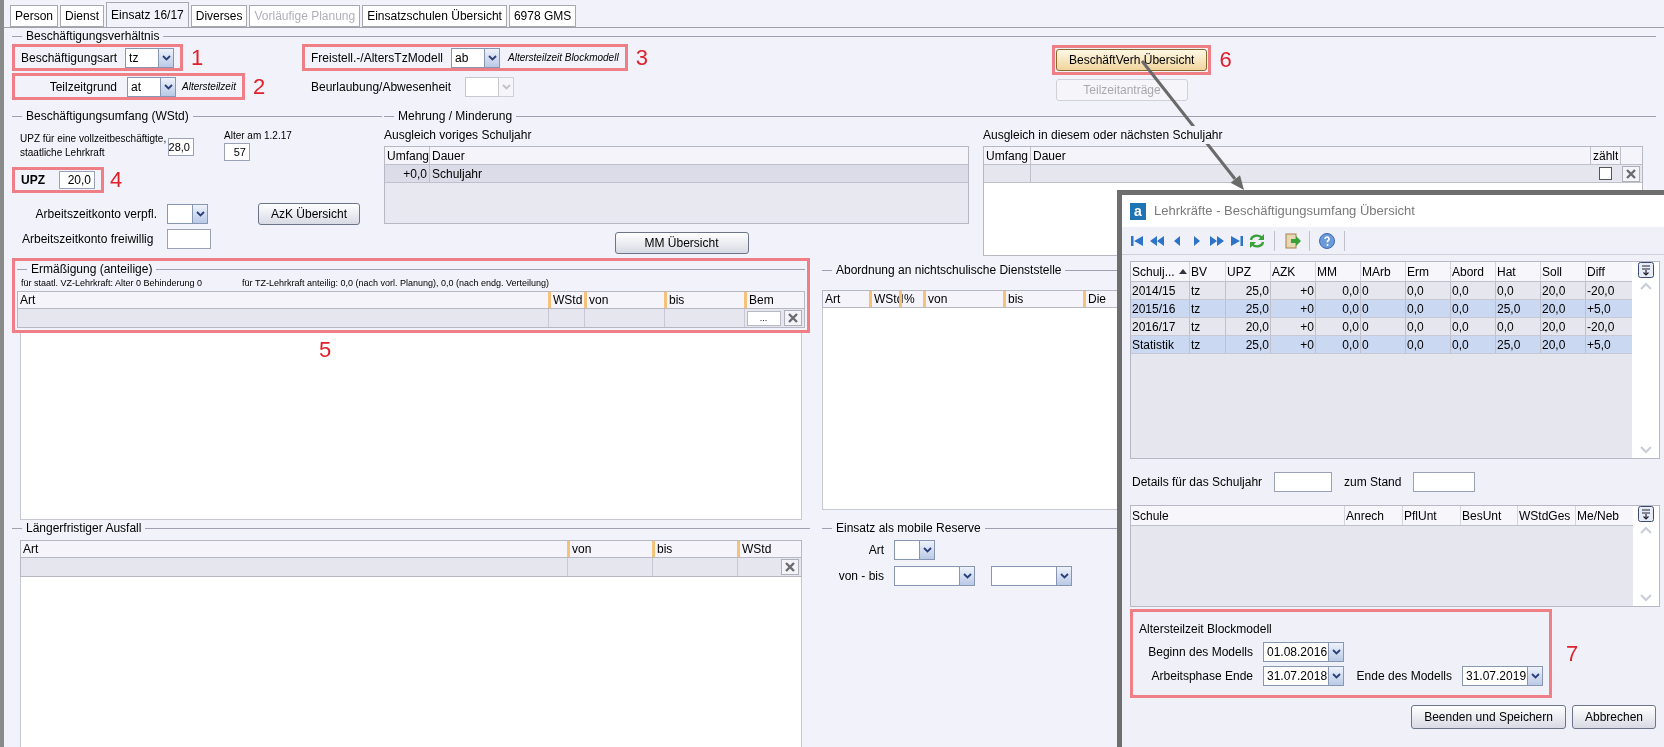 This screenshot has width=1664, height=747. Describe the element at coordinates (1608, 326) in the screenshot. I see `table-cell: -20,0` at that location.